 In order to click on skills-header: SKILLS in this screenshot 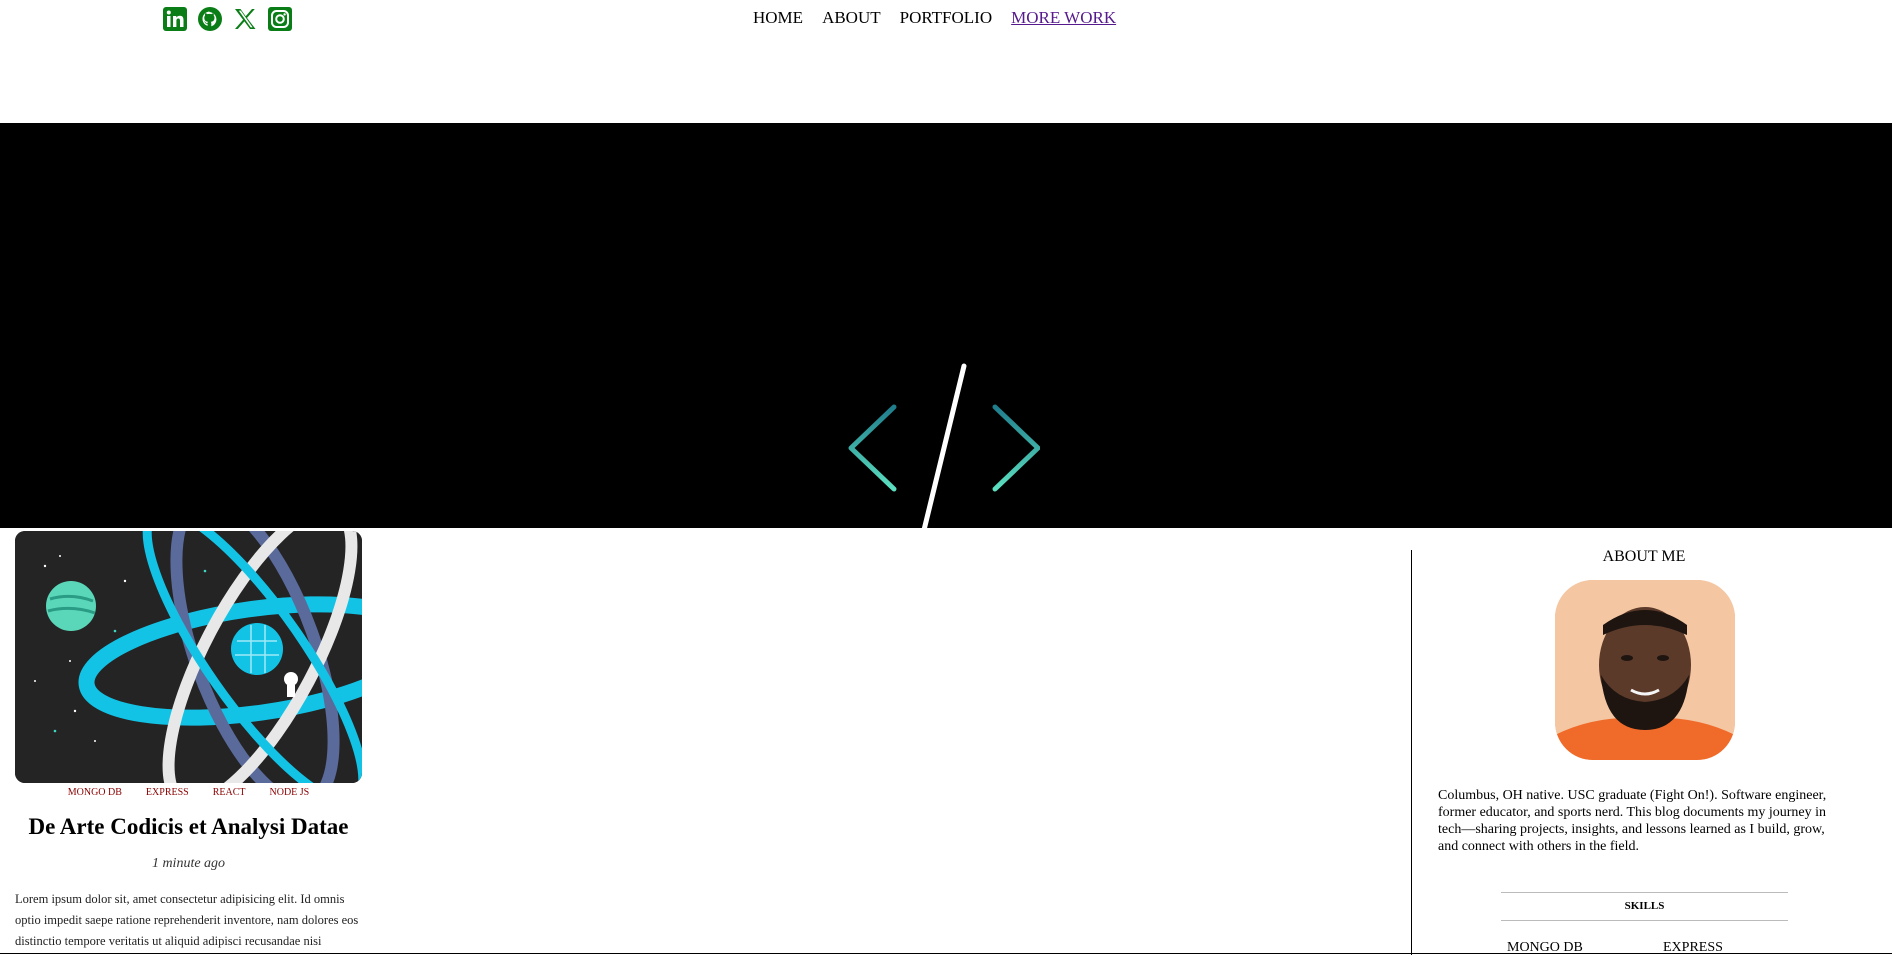, I will do `click(1644, 906)`.